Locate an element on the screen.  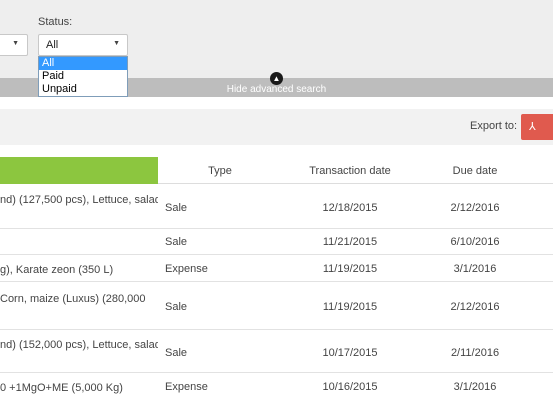
status-dropdown: All Paid Unpaid is located at coordinates (83, 76).